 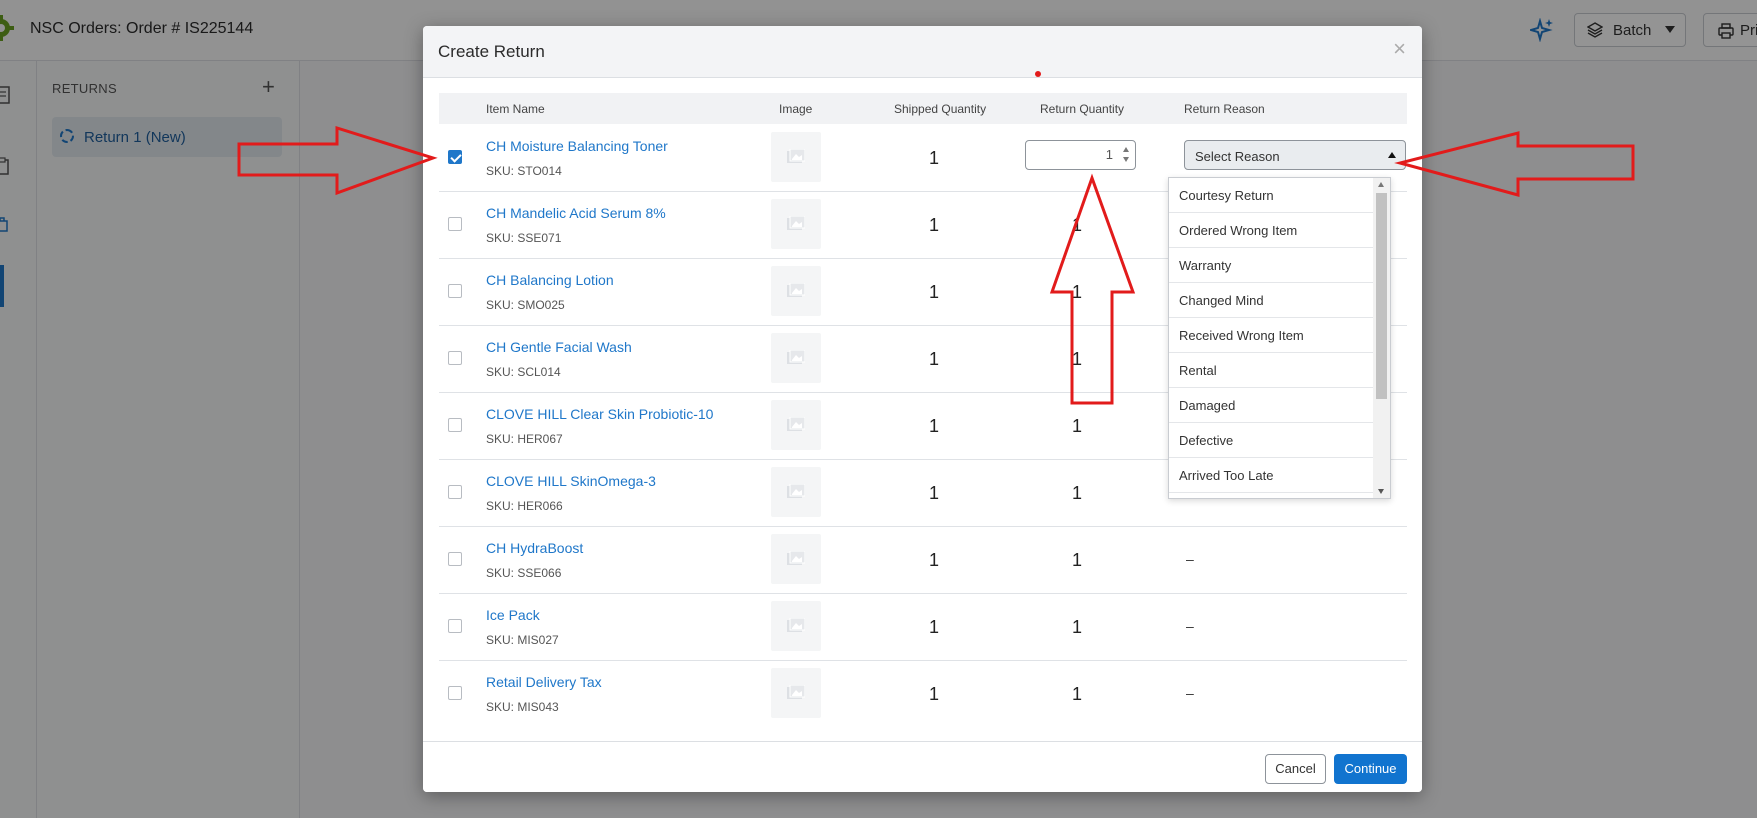 I want to click on reason-option: Received Wrong Item, so click(x=1271, y=335).